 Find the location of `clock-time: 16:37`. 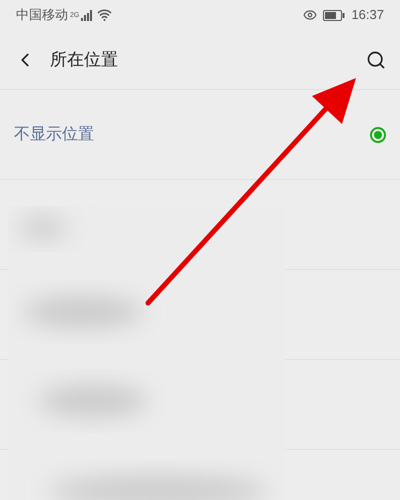

clock-time: 16:37 is located at coordinates (367, 15).